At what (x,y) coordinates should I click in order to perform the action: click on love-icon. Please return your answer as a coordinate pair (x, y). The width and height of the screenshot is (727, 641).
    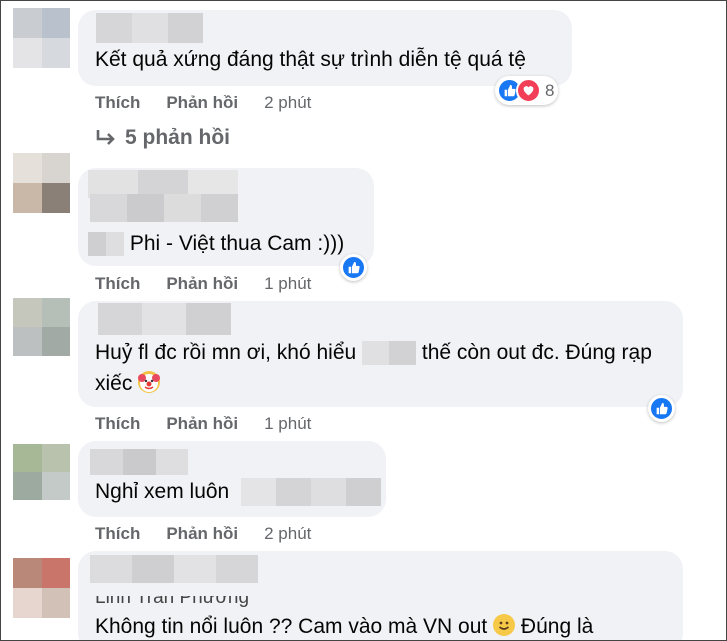
    Looking at the image, I should click on (528, 90).